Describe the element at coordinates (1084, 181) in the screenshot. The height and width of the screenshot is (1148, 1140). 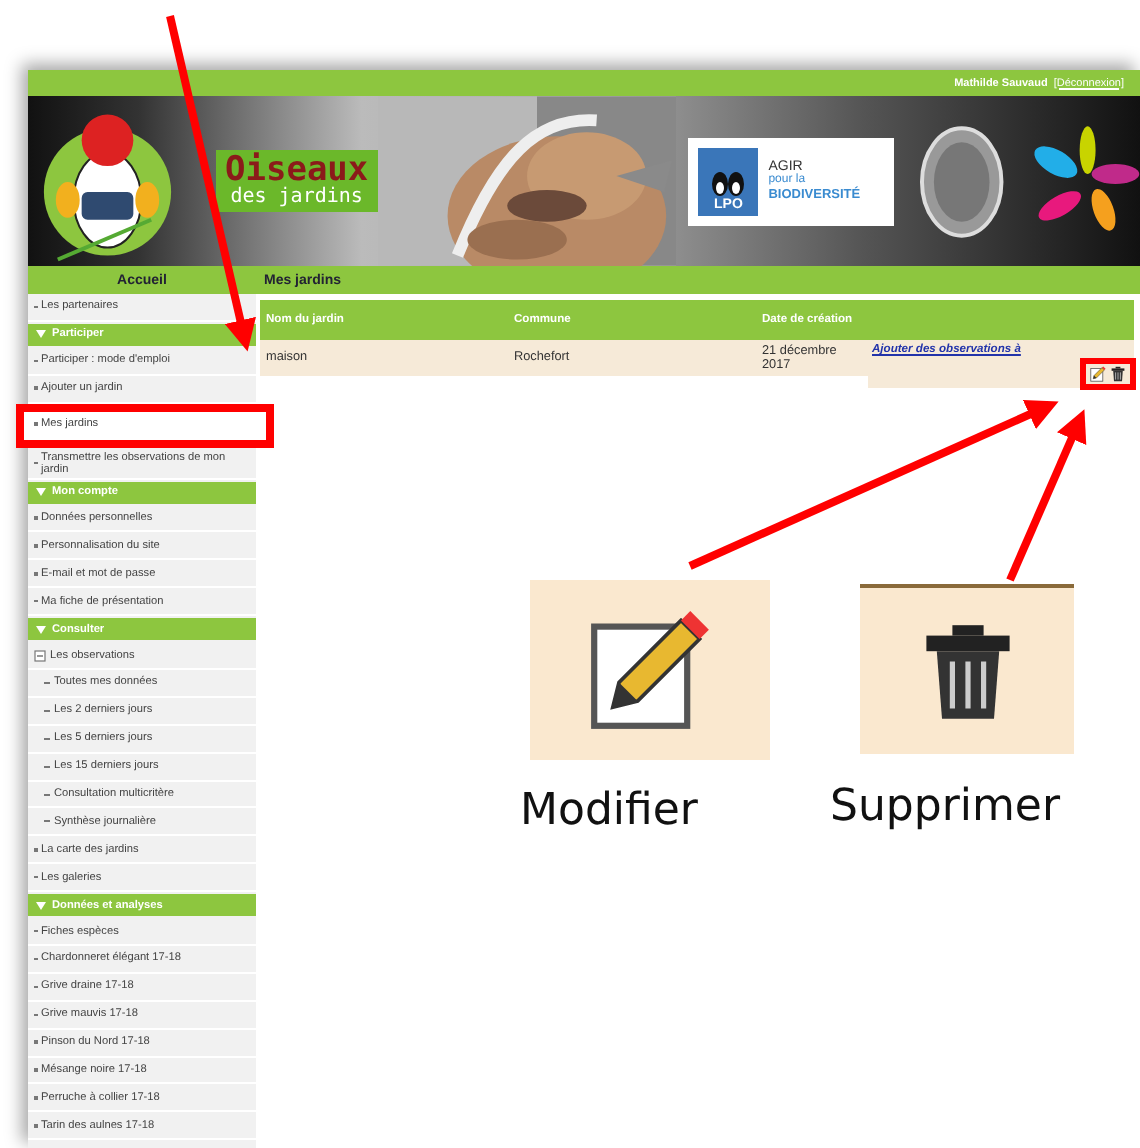
I see `flower-logo-icon` at that location.